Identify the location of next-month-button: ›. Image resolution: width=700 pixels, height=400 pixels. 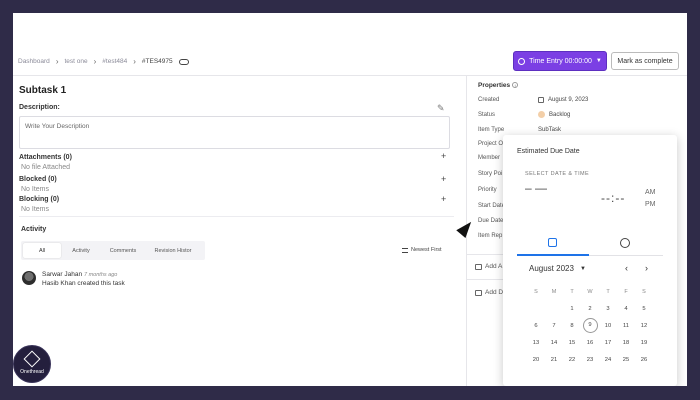
(646, 268).